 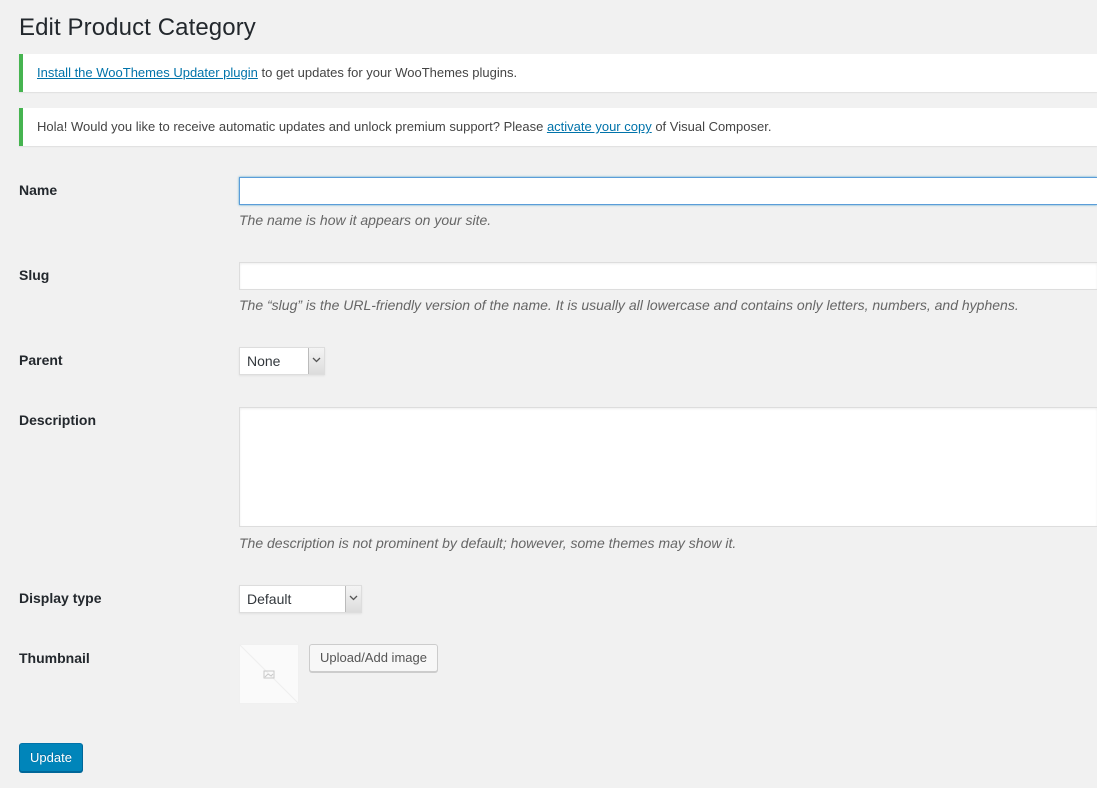 I want to click on page-title: Edit Product Category, so click(x=137, y=27).